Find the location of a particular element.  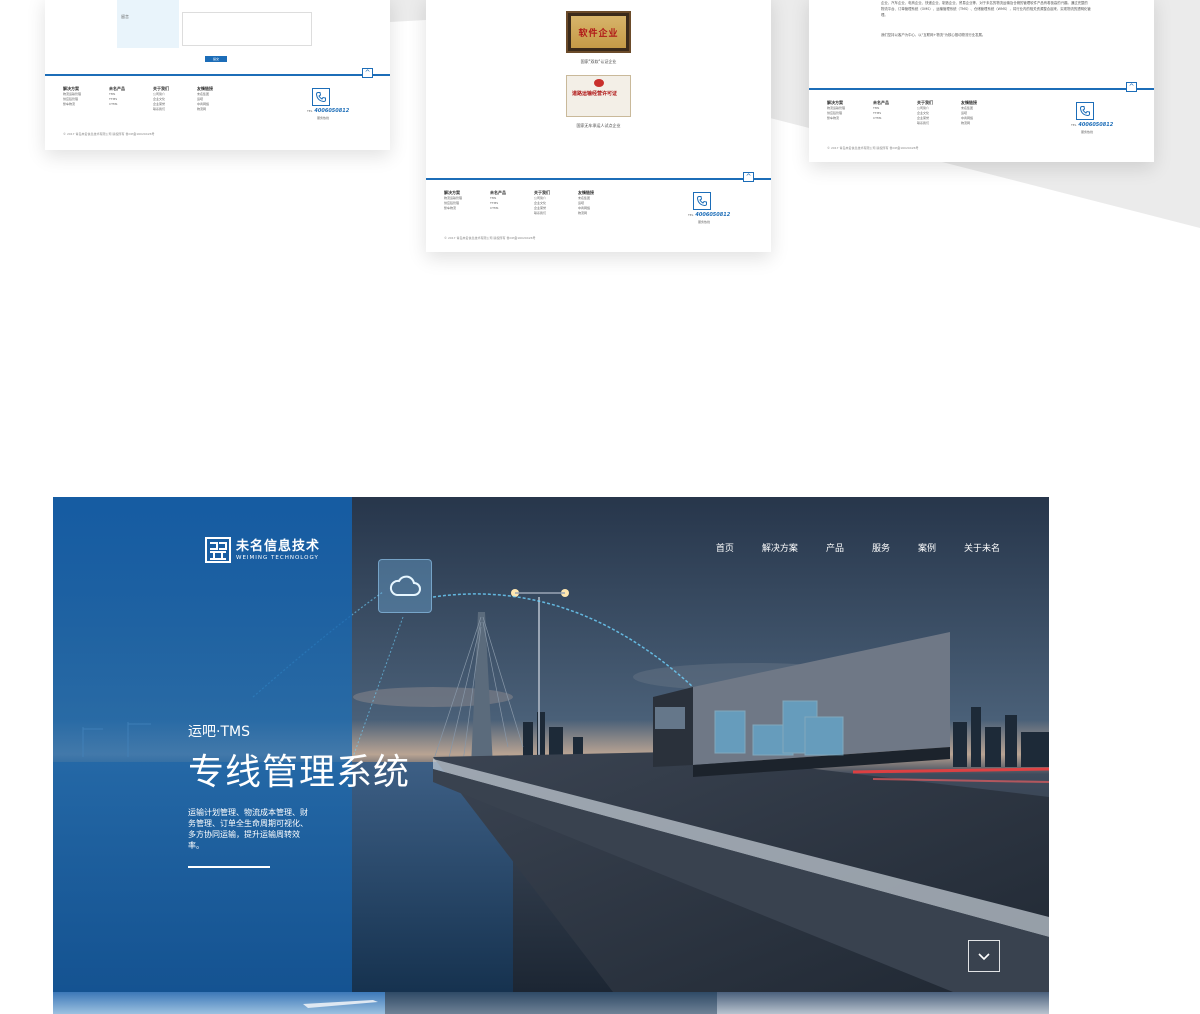

main-nav: 首页 解决方案 产品 服务 案例 关于未名 is located at coordinates (858, 547).